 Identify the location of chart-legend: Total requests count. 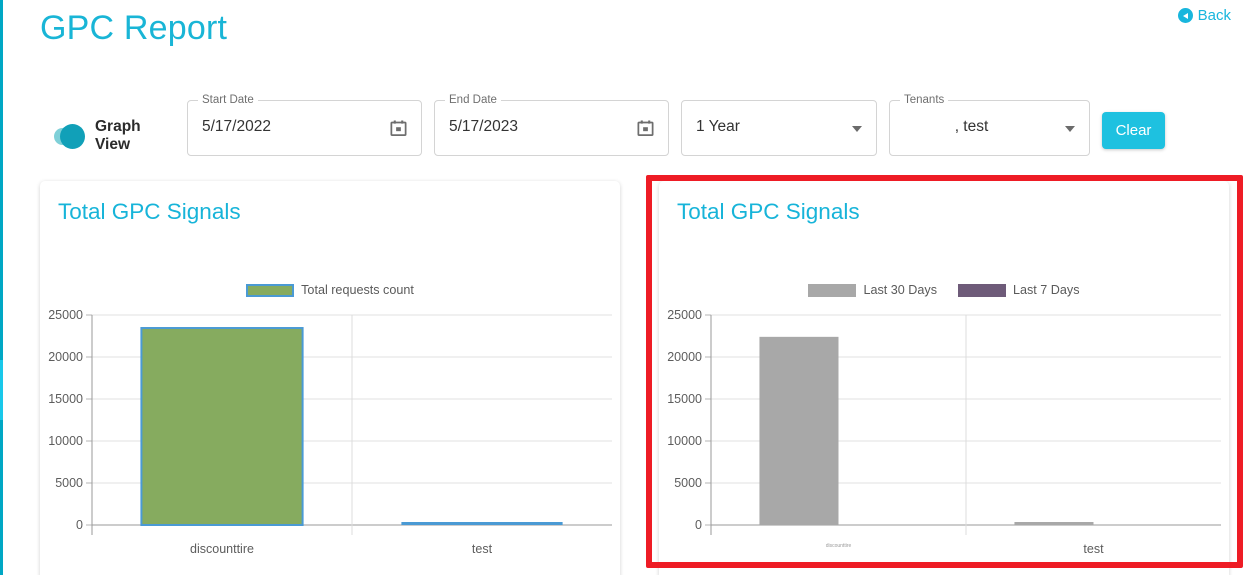
(330, 290).